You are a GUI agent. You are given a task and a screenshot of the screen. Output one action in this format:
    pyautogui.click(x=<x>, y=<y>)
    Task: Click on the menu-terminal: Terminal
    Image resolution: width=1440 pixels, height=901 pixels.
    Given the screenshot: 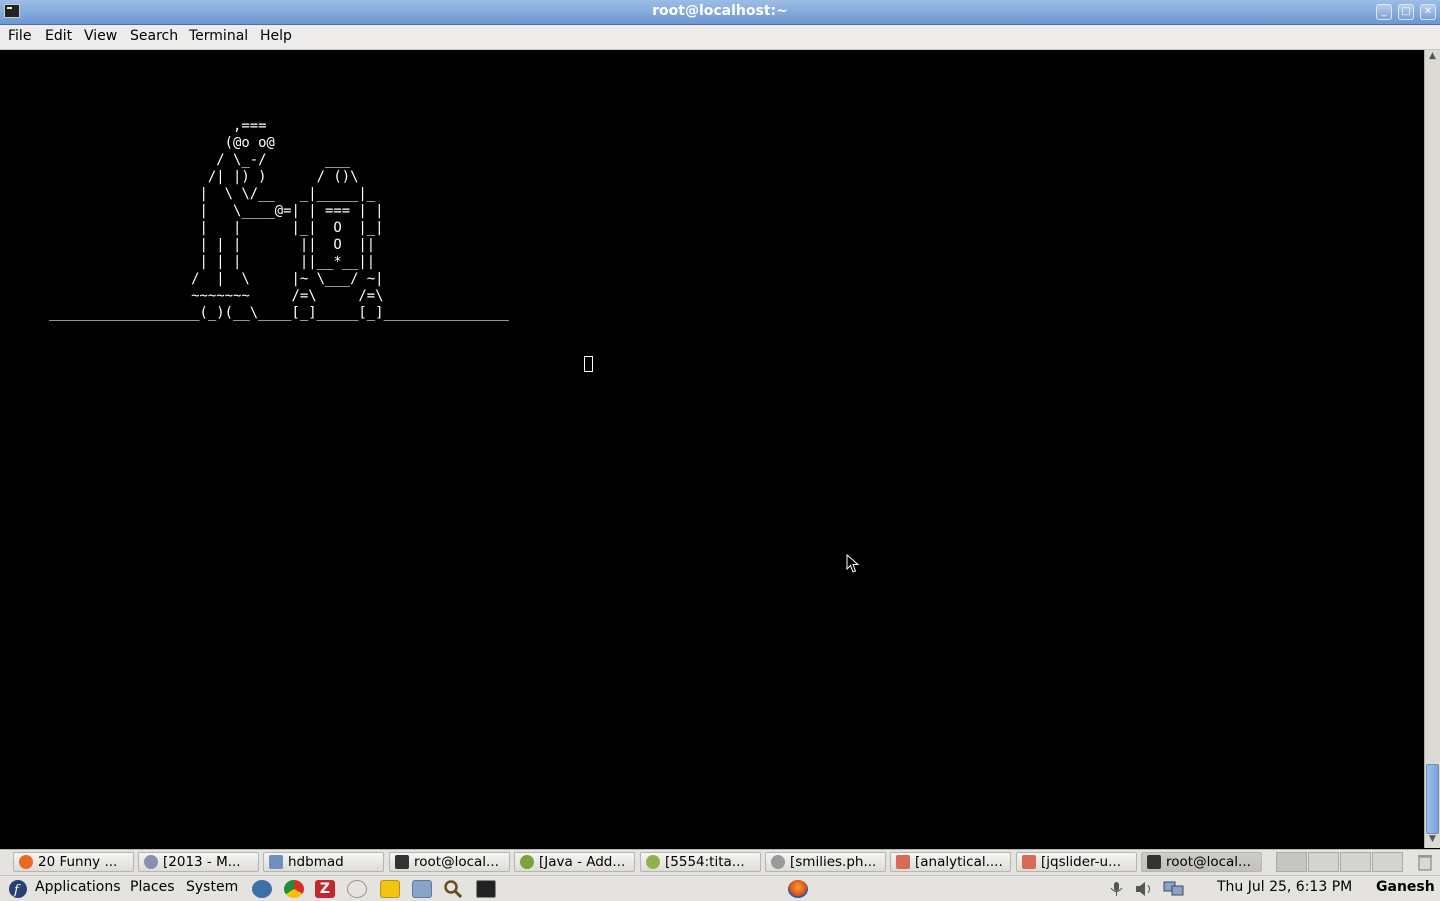 What is the action you would take?
    pyautogui.click(x=218, y=36)
    